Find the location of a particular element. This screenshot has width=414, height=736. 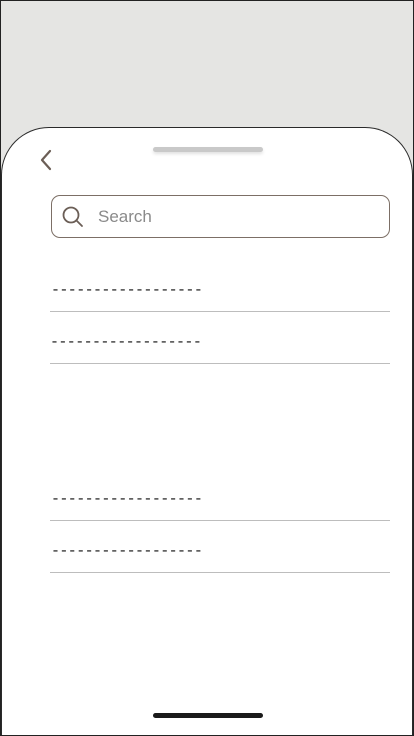

sheet-grabber-handle is located at coordinates (208, 149).